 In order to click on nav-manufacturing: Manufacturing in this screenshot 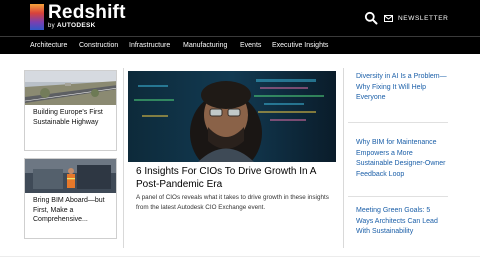, I will do `click(205, 45)`.